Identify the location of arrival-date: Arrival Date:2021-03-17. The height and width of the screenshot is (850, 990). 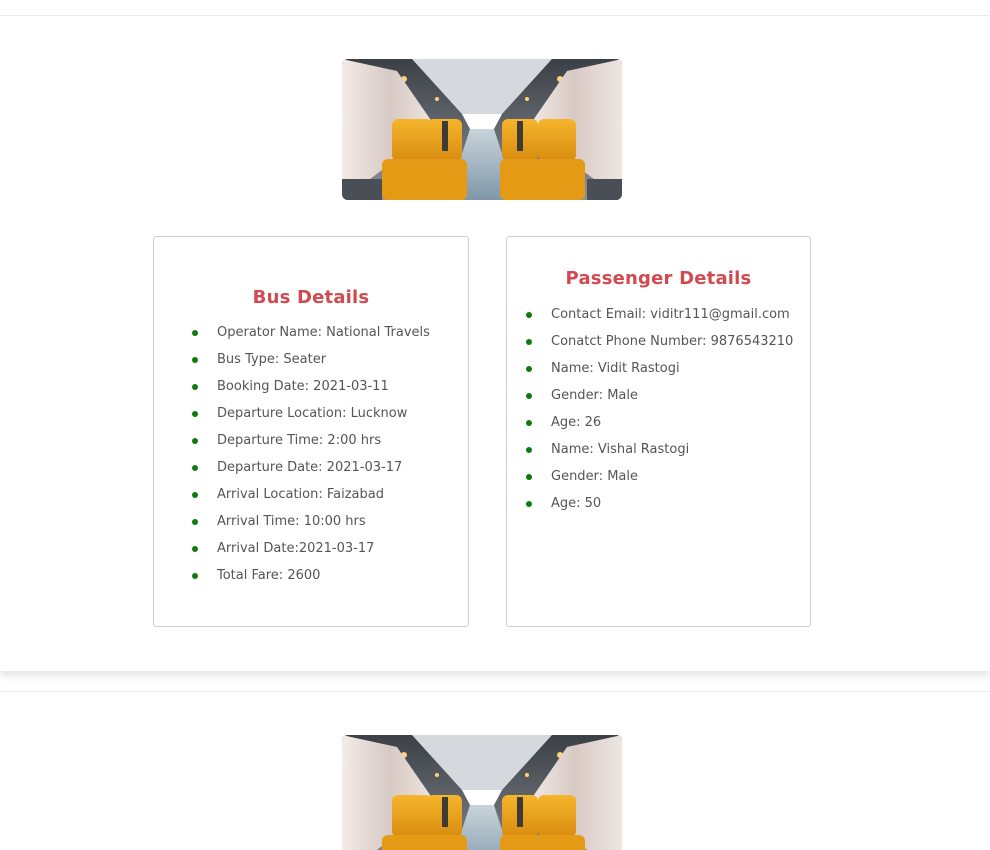
(296, 548).